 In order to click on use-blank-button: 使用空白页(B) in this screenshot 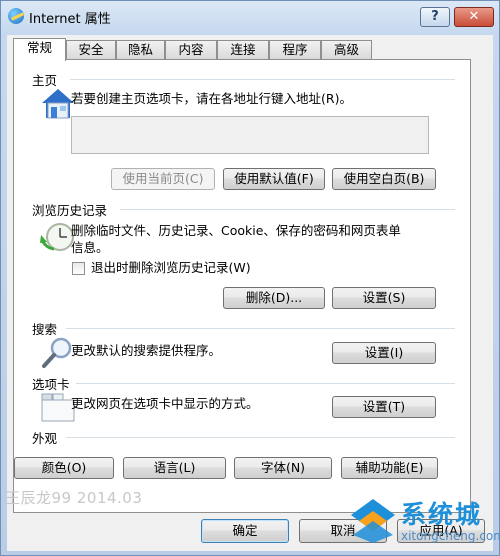, I will do `click(384, 179)`.